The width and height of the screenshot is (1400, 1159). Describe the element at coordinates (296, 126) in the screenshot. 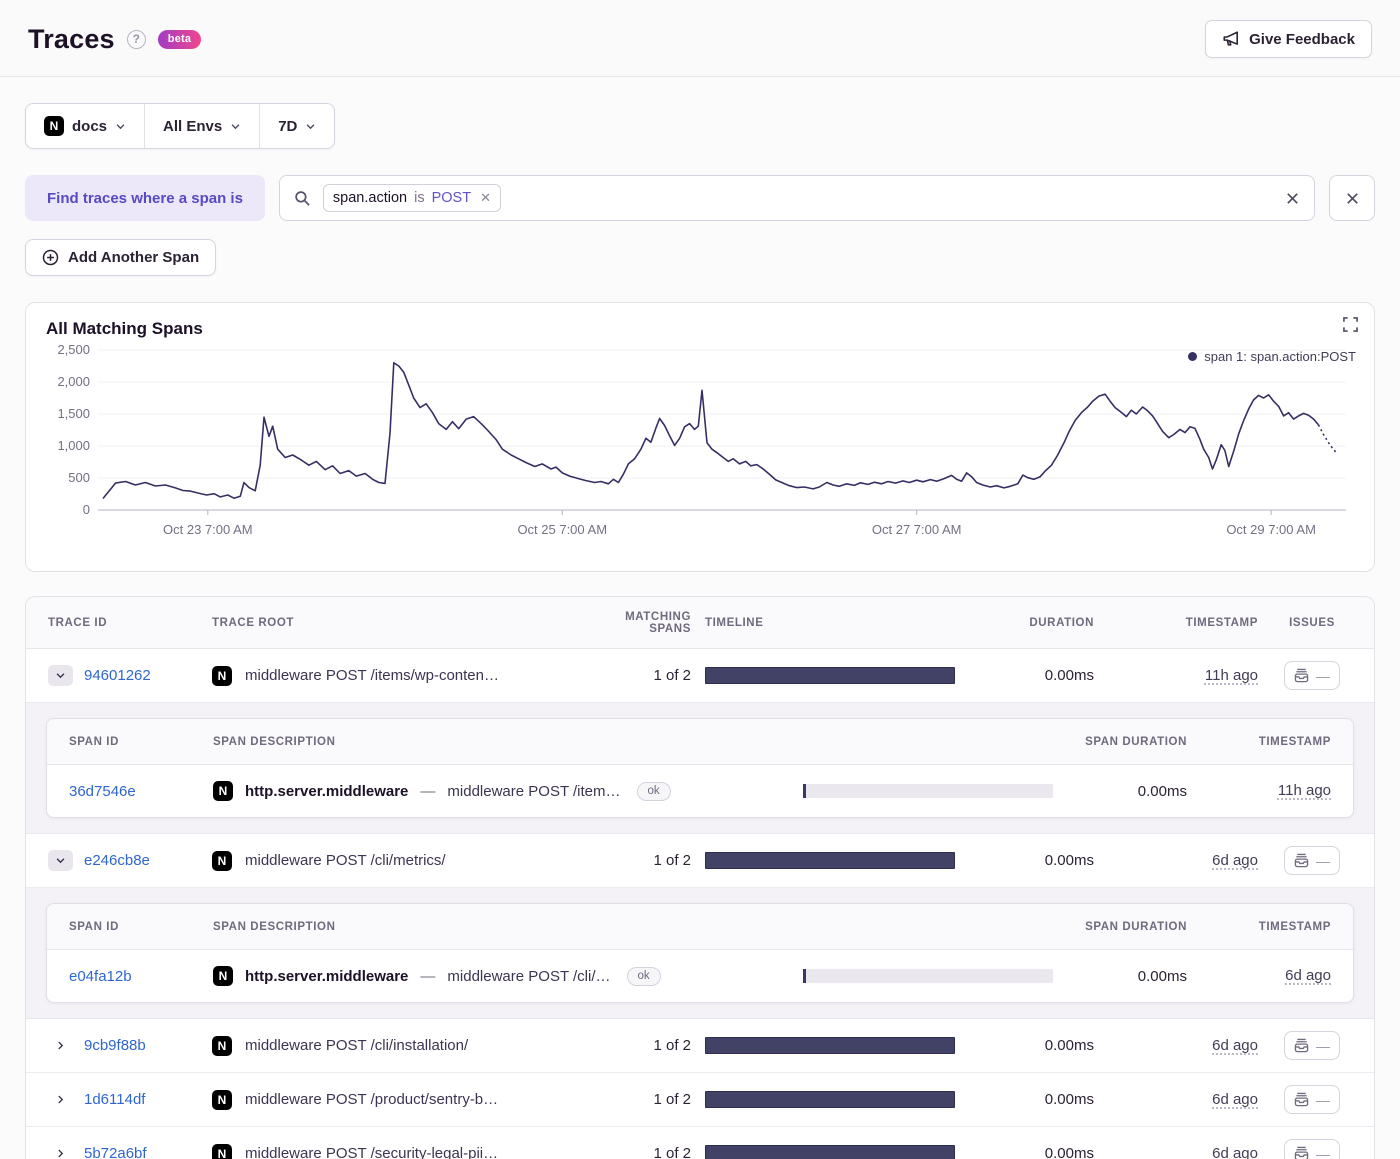

I see `date-range-filter: 7D` at that location.